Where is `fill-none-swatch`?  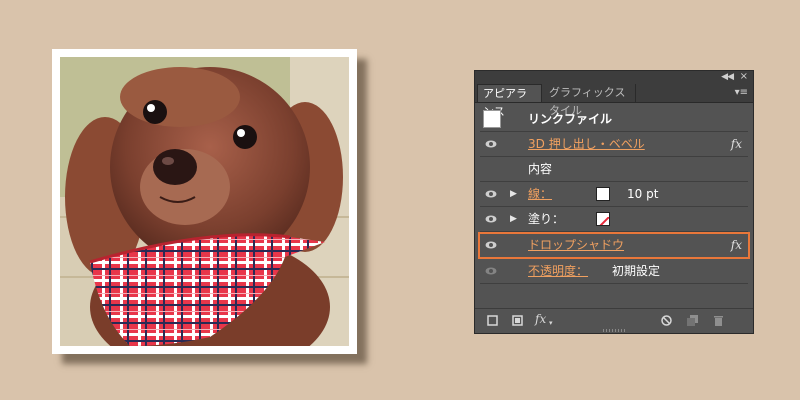
fill-none-swatch is located at coordinates (603, 219).